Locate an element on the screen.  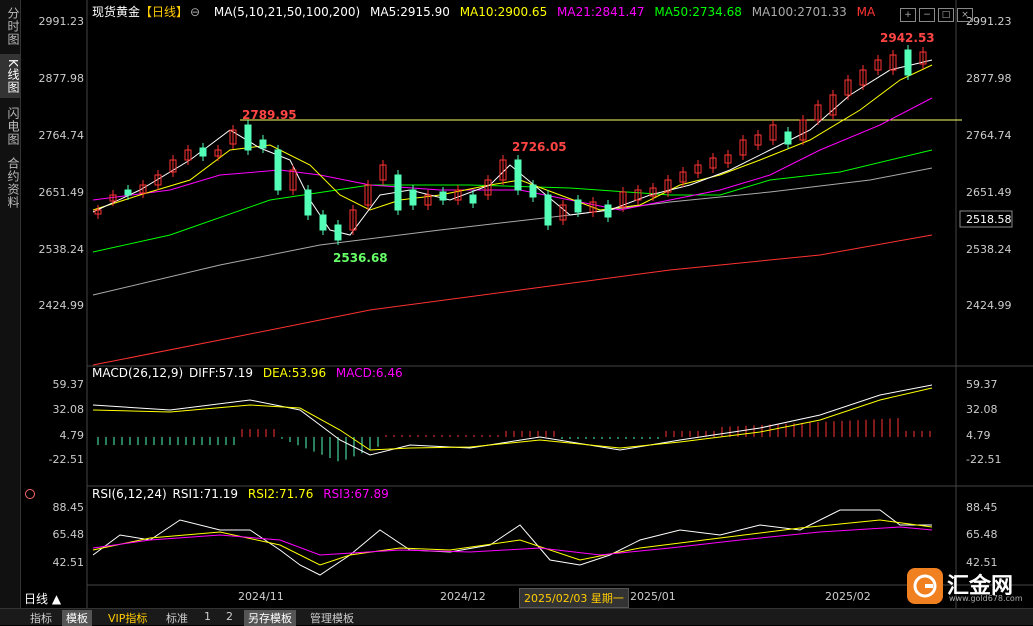
ma21-value: MA21:2841.47 is located at coordinates (601, 12).